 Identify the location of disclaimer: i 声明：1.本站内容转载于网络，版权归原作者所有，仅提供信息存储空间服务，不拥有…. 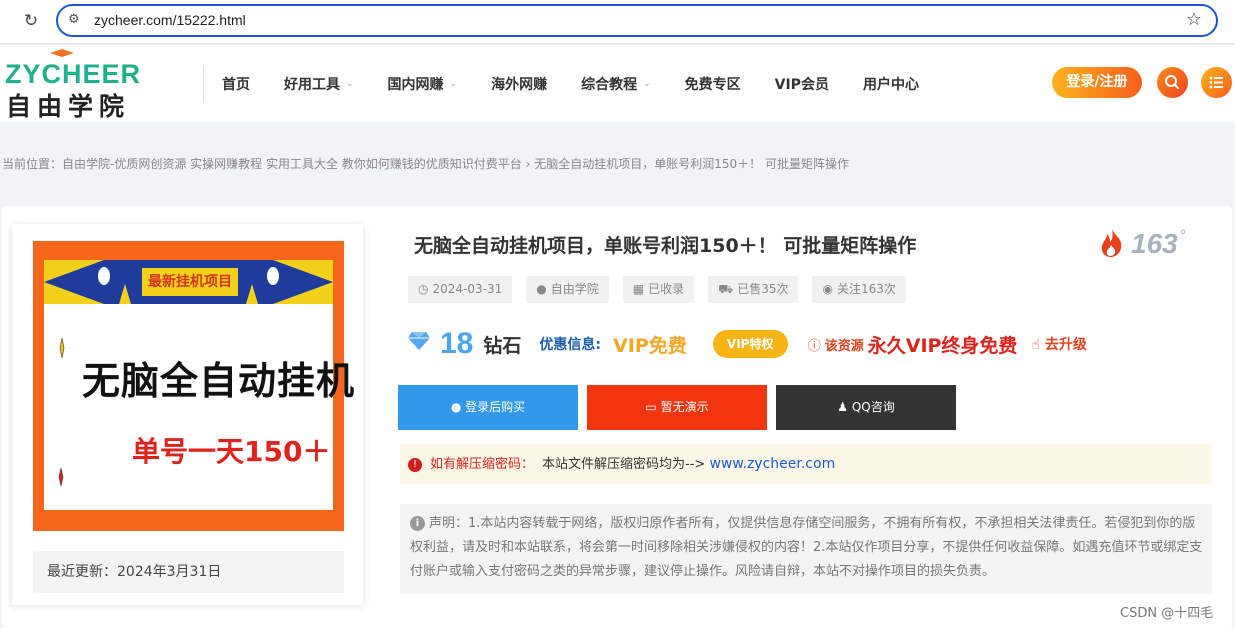
(806, 549).